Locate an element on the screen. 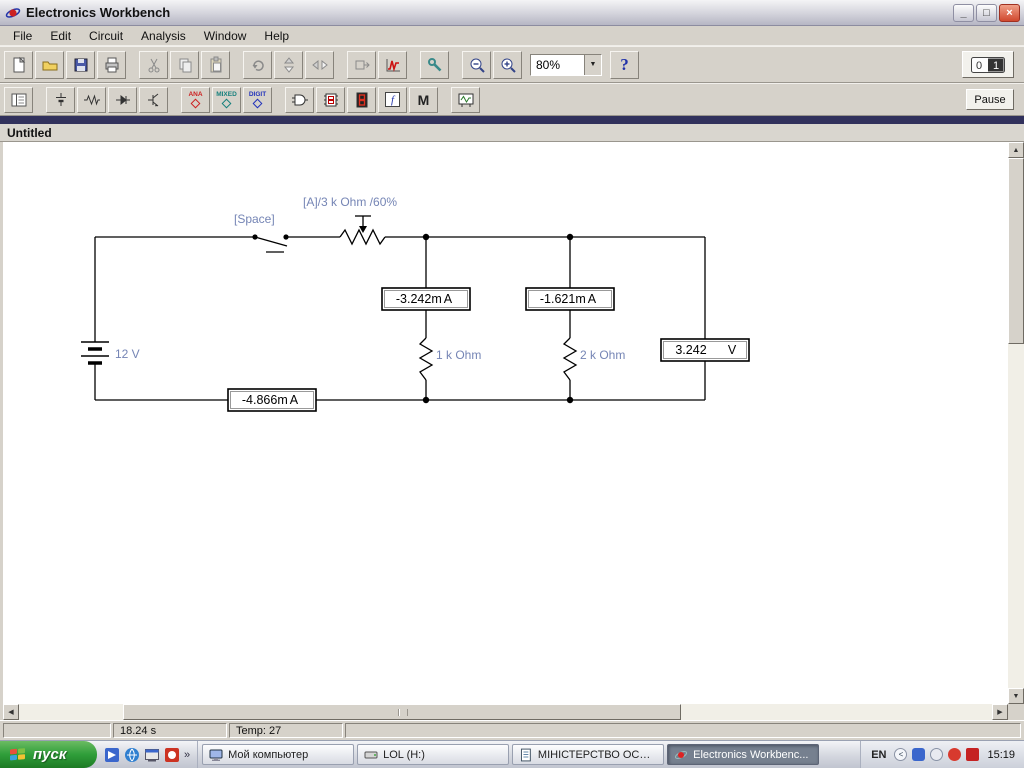 The height and width of the screenshot is (768, 1024). vertical-scrollbar: ▲ ▼ is located at coordinates (1016, 423).